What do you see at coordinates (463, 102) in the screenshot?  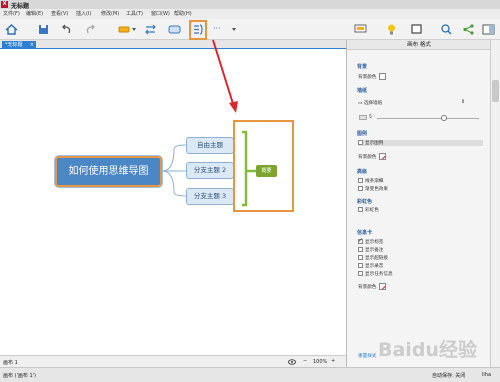 I see `wallpaper-stepper: ⇕` at bounding box center [463, 102].